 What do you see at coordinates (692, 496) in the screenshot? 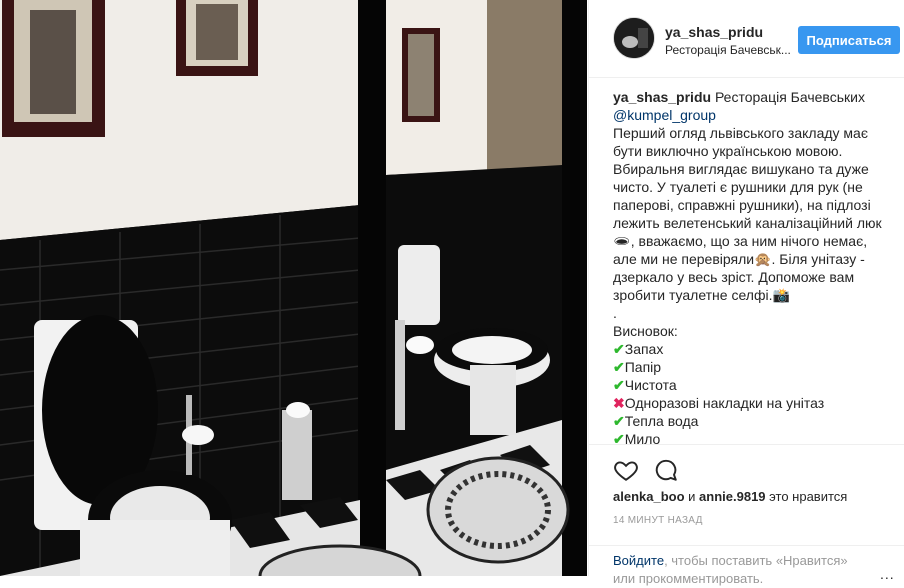
I see `likes-and: и` at bounding box center [692, 496].